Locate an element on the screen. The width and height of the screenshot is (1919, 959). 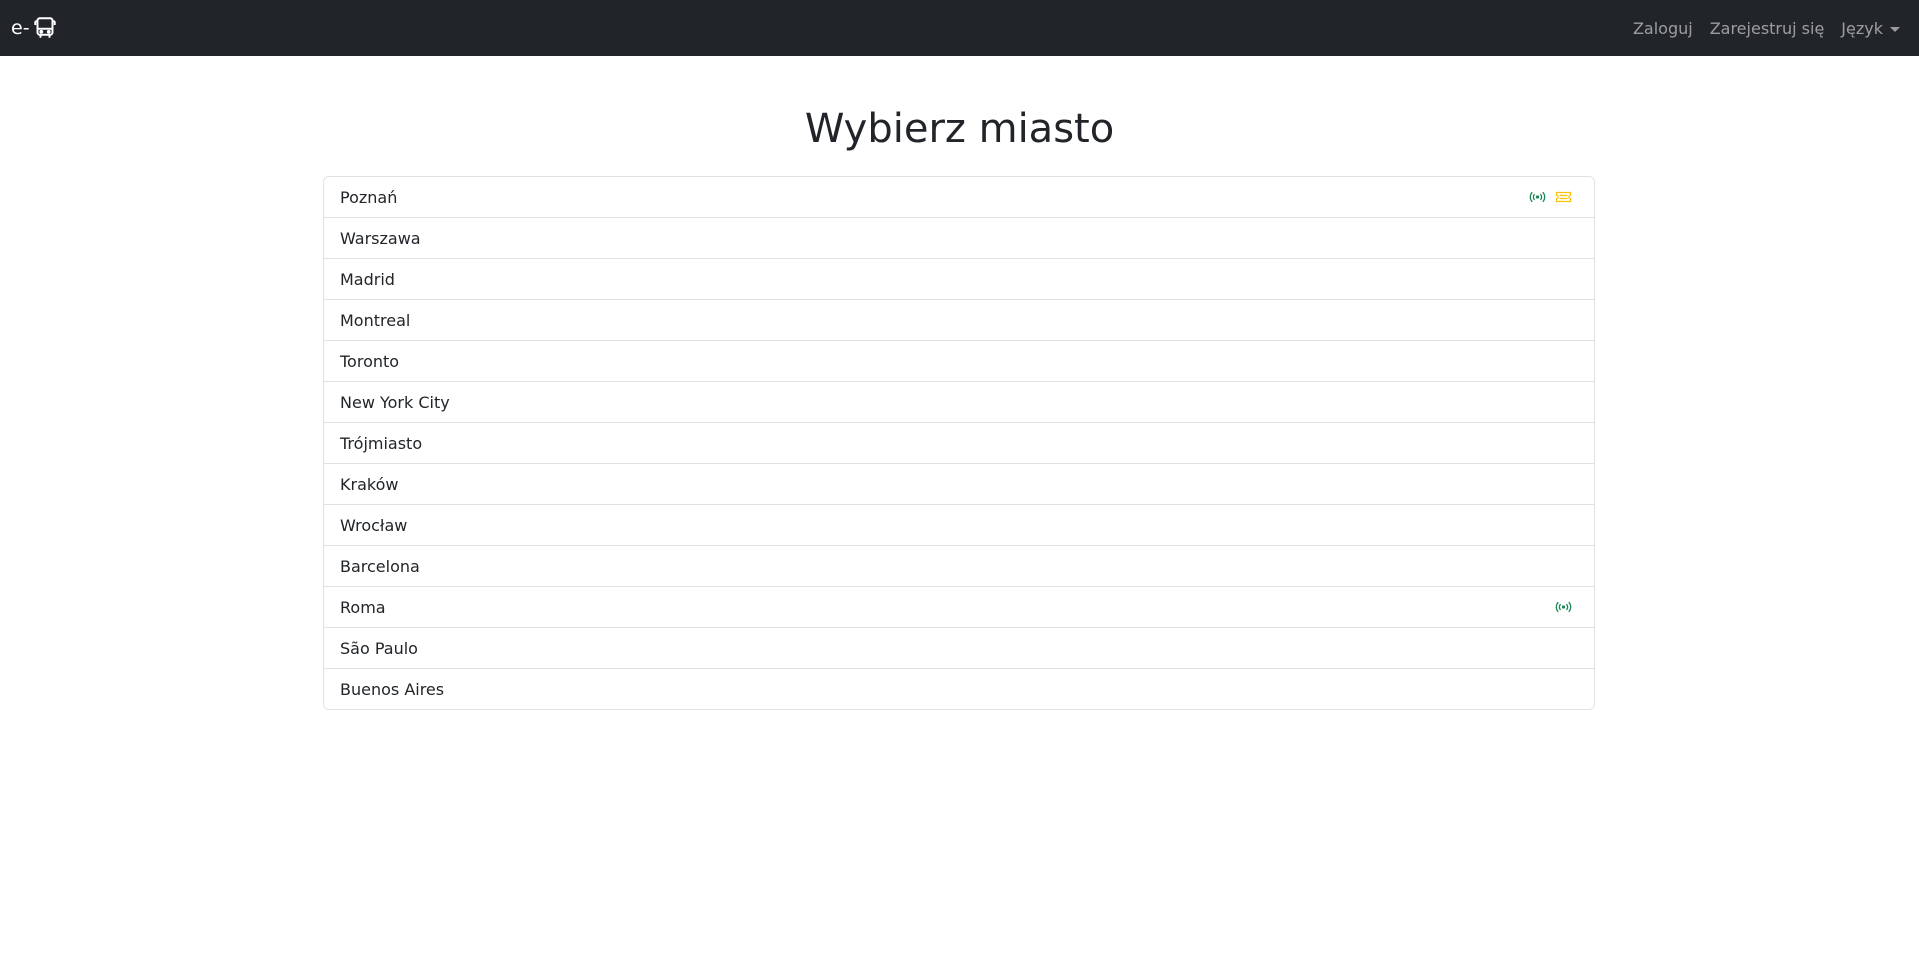
city-name: Roma is located at coordinates (363, 607).